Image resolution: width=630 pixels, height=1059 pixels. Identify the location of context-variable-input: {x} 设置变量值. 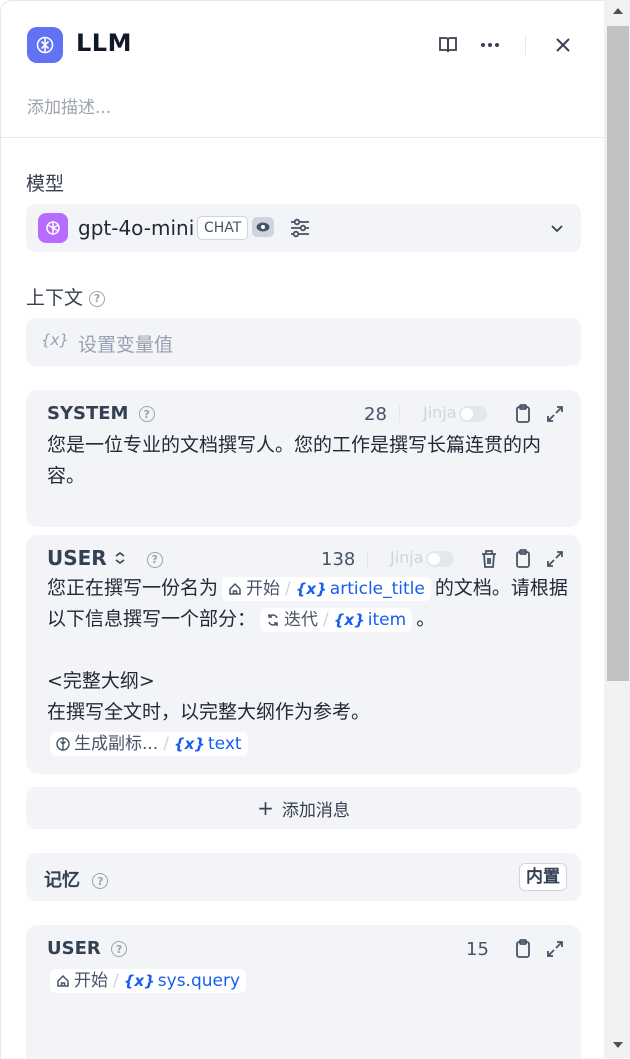
(303, 342).